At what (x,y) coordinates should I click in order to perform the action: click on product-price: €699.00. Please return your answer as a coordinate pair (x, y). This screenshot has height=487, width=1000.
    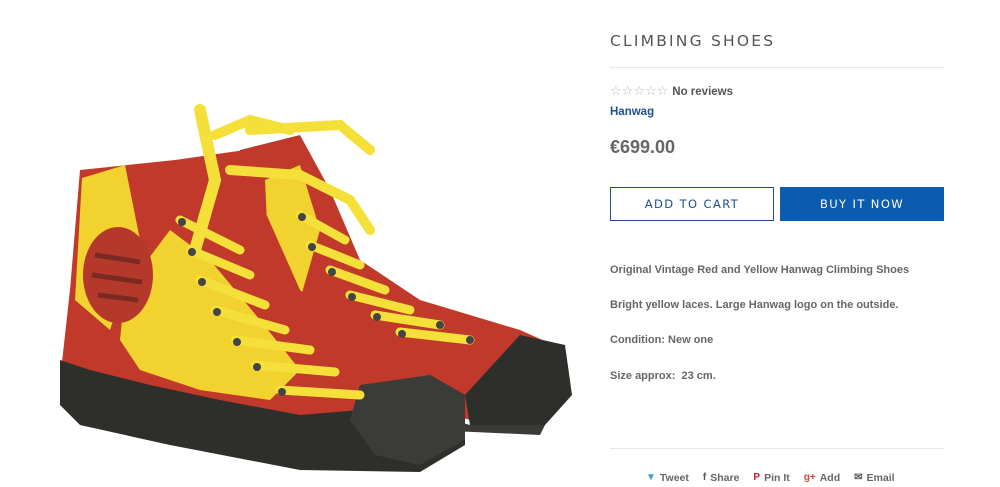
    Looking at the image, I should click on (643, 147).